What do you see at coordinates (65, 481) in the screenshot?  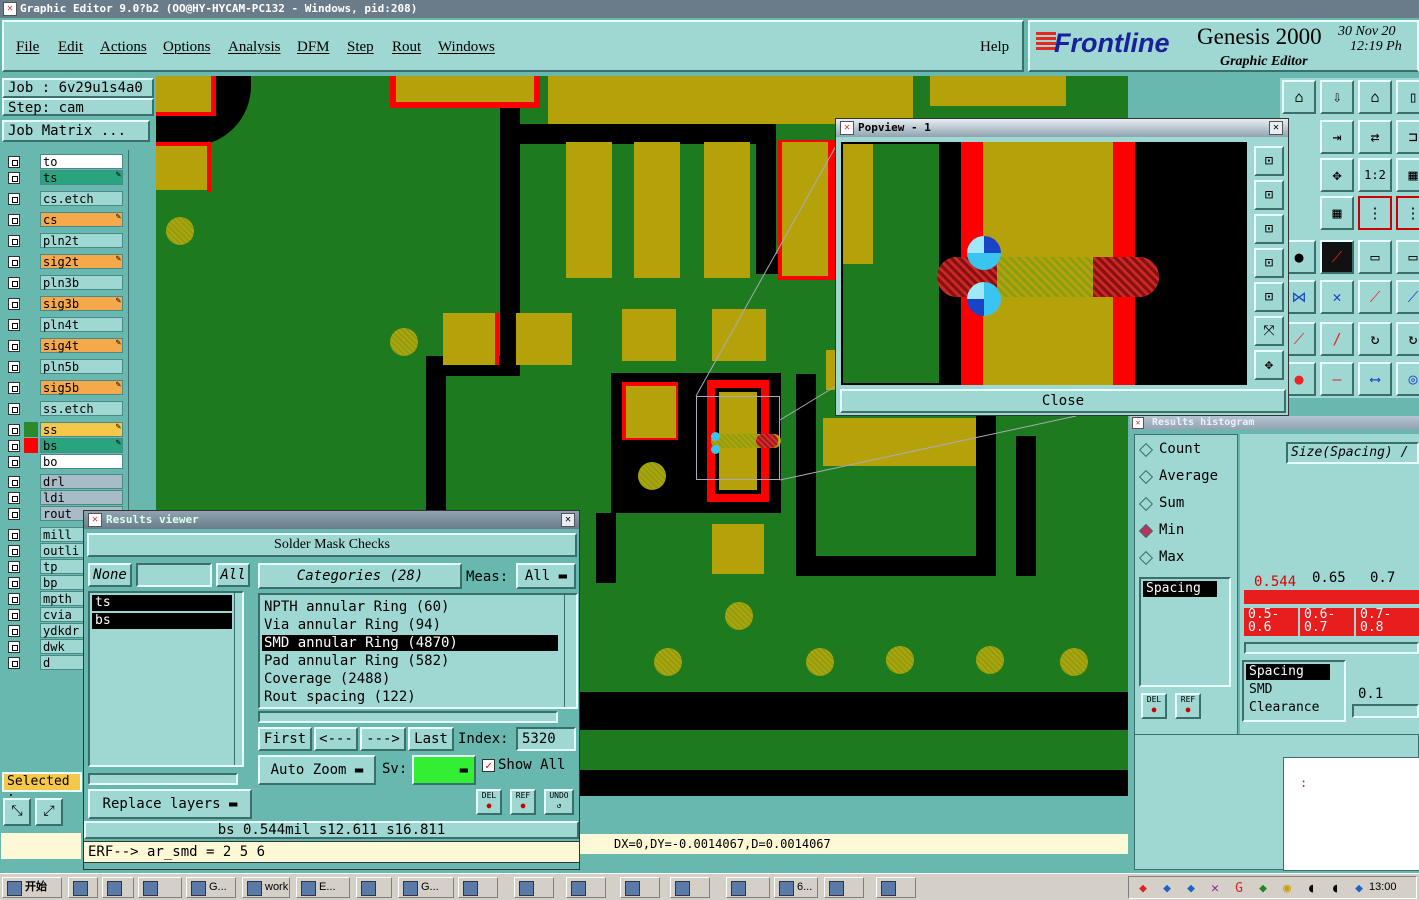 I see `layer-row: drl` at bounding box center [65, 481].